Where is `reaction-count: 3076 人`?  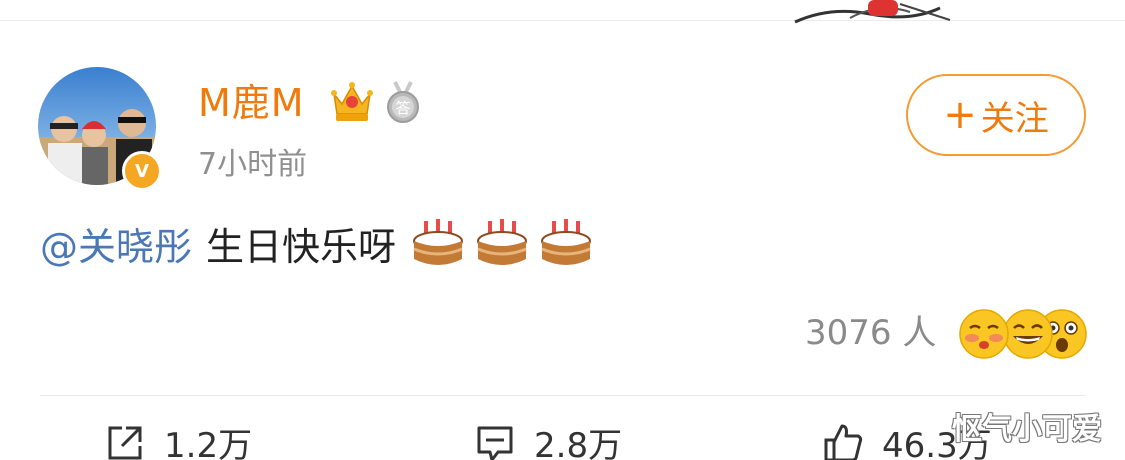
reaction-count: 3076 人 is located at coordinates (870, 333).